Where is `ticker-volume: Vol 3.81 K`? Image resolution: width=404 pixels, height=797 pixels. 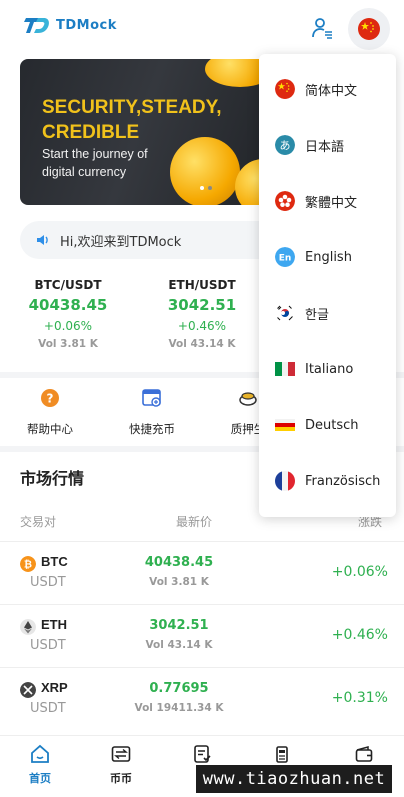 ticker-volume: Vol 3.81 K is located at coordinates (68, 344).